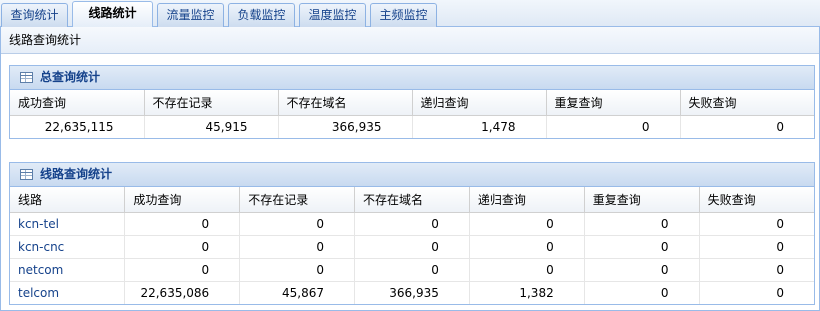 Image resolution: width=820 pixels, height=311 pixels. Describe the element at coordinates (403, 15) in the screenshot. I see `tab-frequency-monitor: 主频监控` at that location.